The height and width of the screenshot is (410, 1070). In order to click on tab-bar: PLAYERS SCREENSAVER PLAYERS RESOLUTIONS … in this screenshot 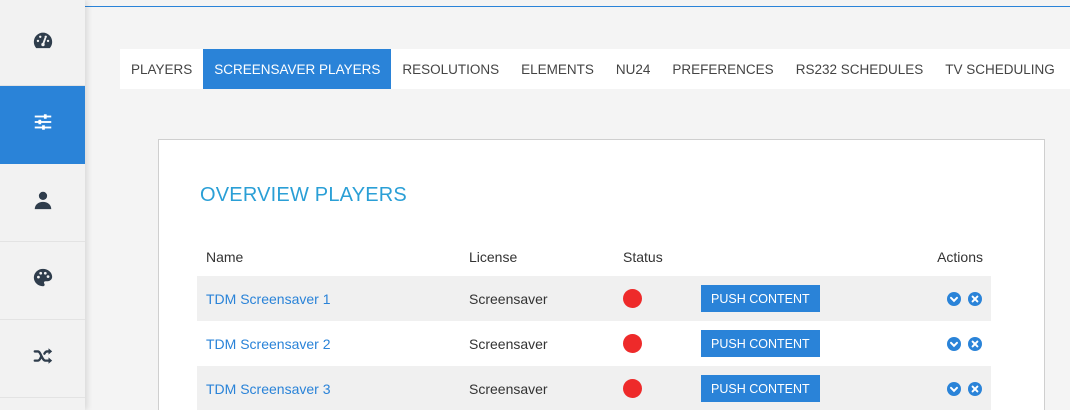, I will do `click(595, 69)`.